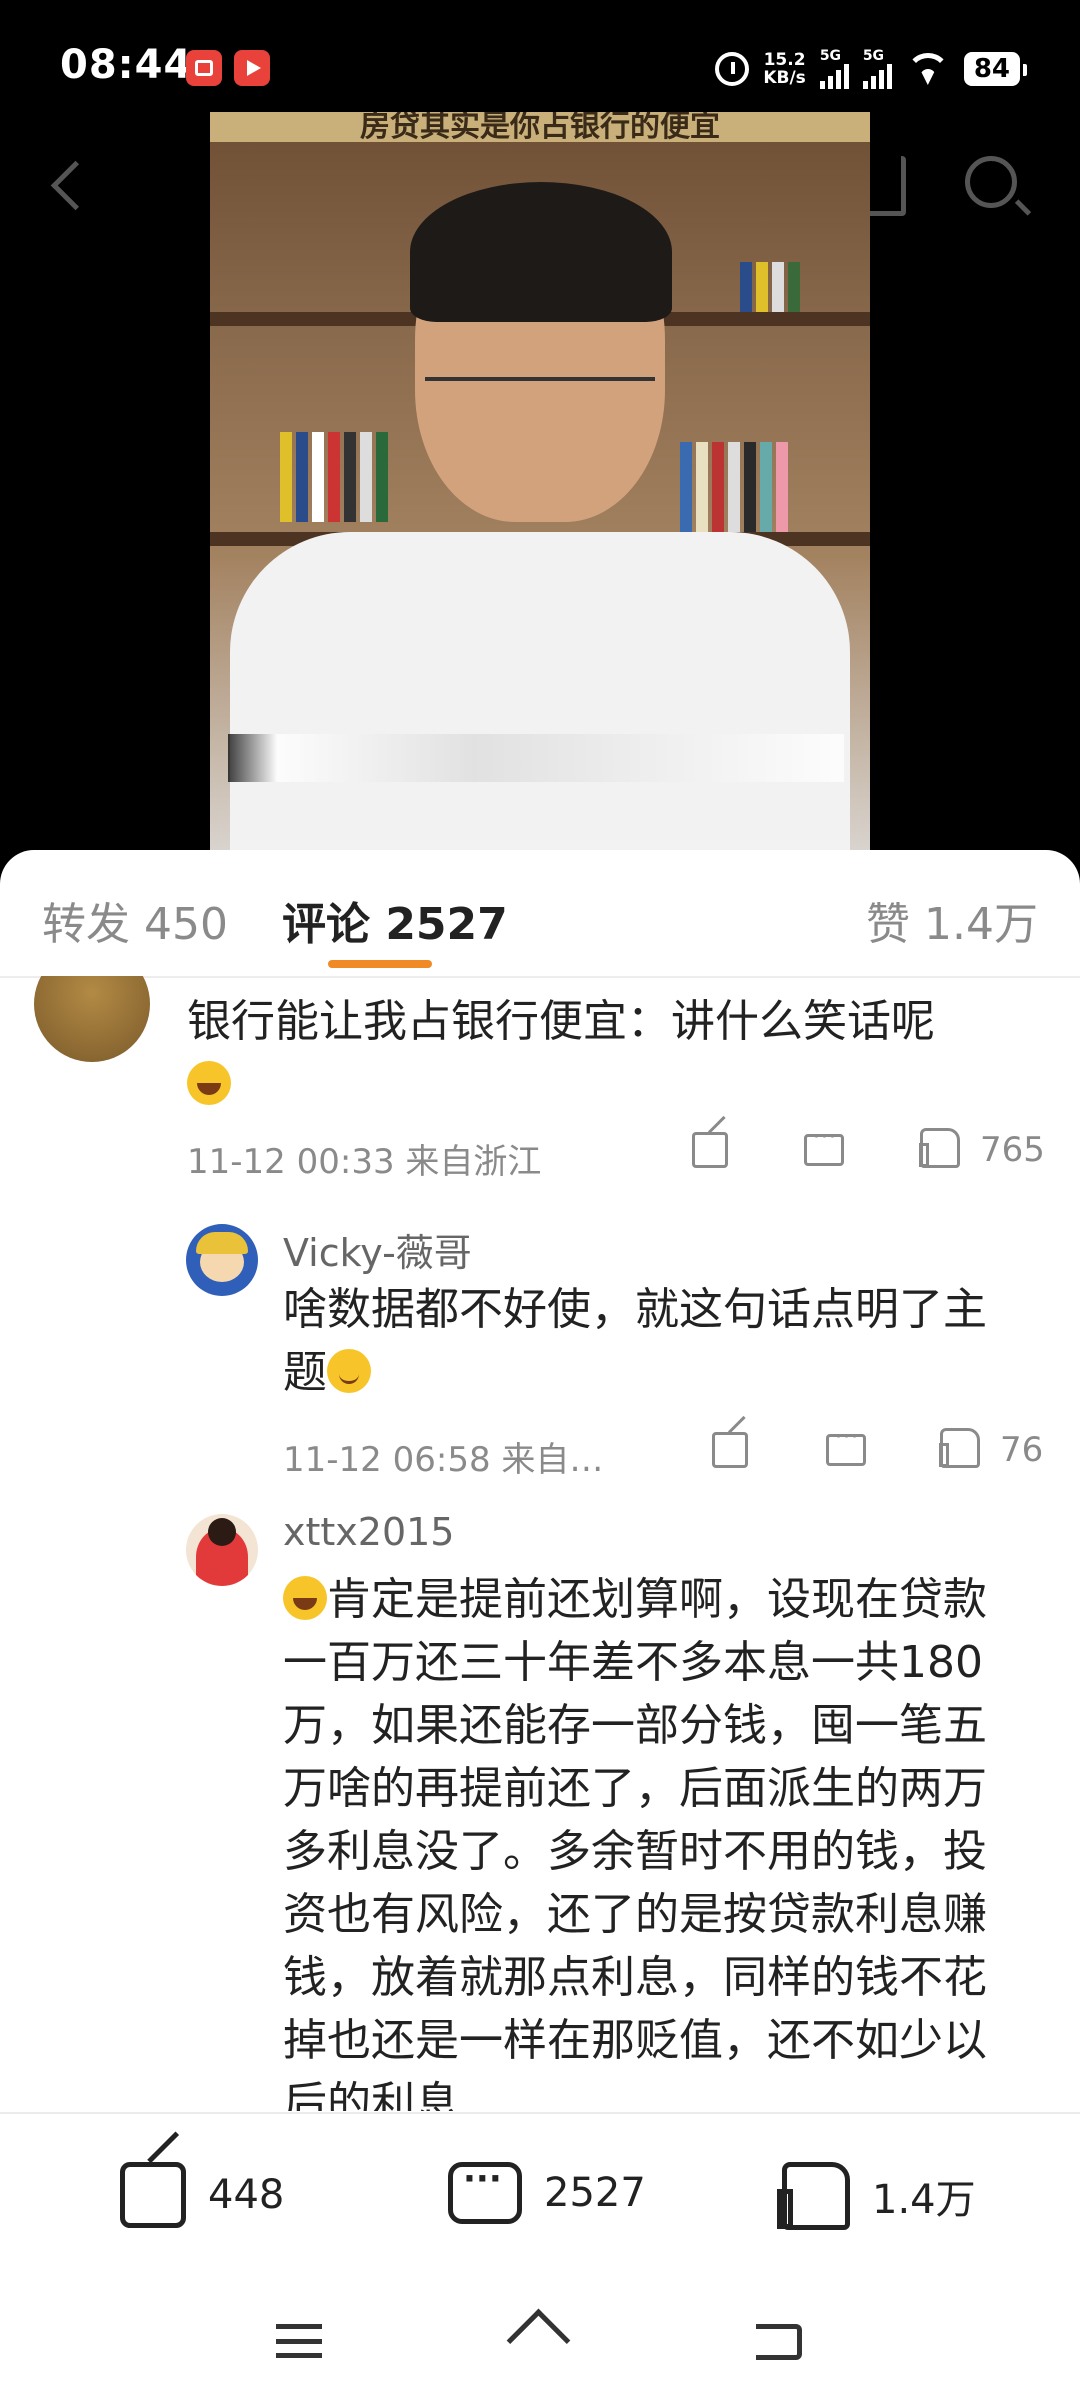 The width and height of the screenshot is (1080, 2400). Describe the element at coordinates (540, 914) in the screenshot. I see `tab-bar: 转发 450 评论 2527 赞 1.4万` at that location.